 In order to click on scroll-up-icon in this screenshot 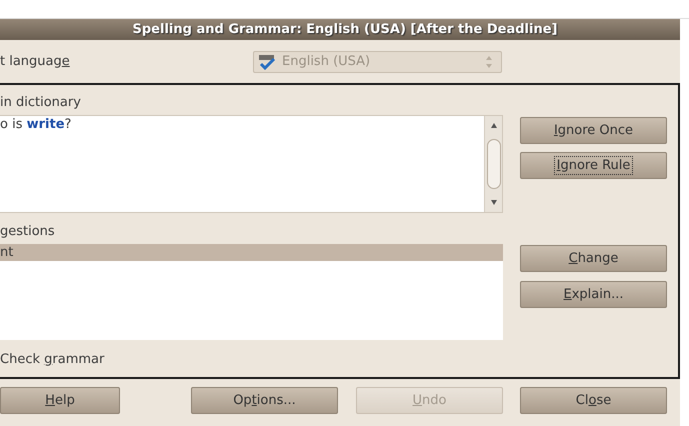, I will do `click(494, 126)`.